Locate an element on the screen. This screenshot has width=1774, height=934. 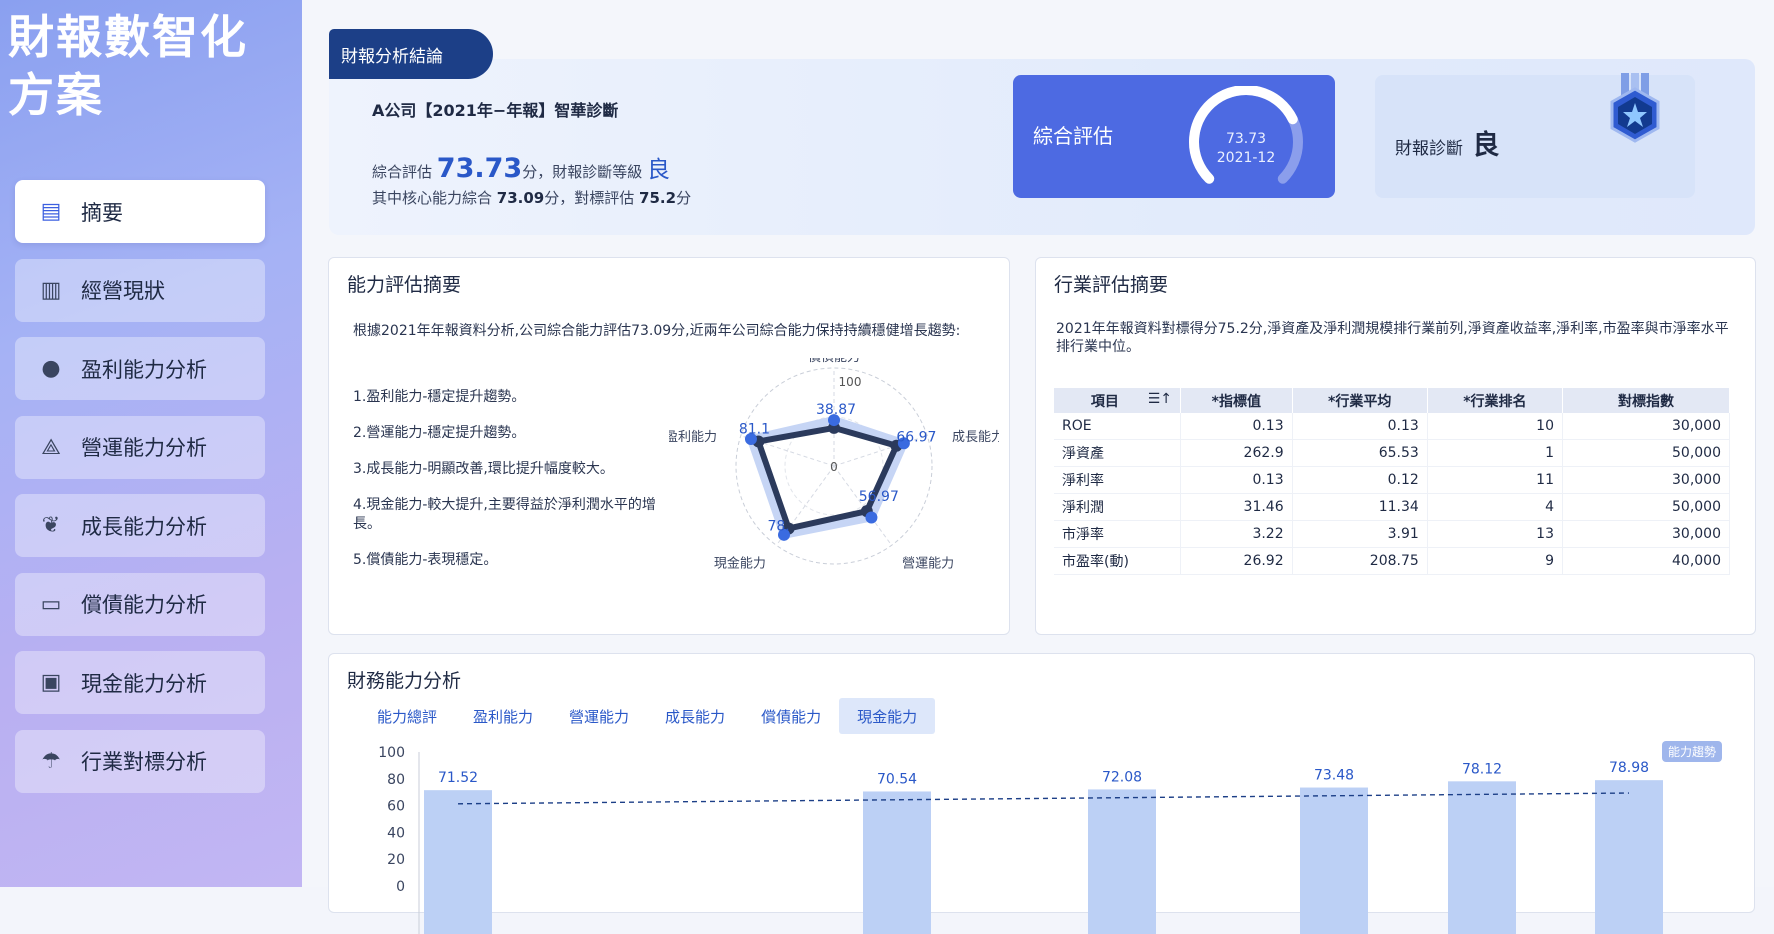
core-prefix: 其中核心能力綜合 is located at coordinates (432, 198).